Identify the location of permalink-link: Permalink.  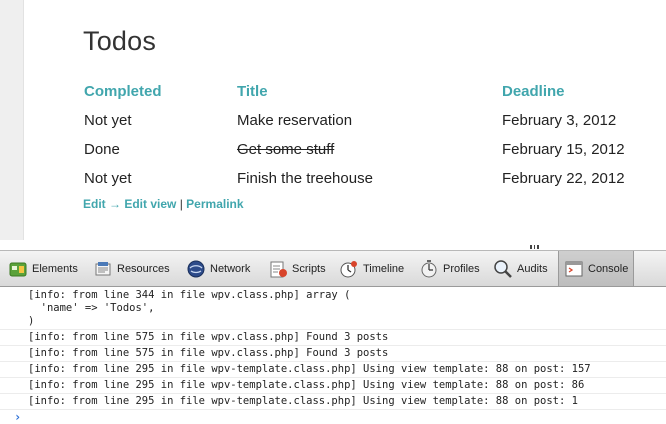
(214, 204).